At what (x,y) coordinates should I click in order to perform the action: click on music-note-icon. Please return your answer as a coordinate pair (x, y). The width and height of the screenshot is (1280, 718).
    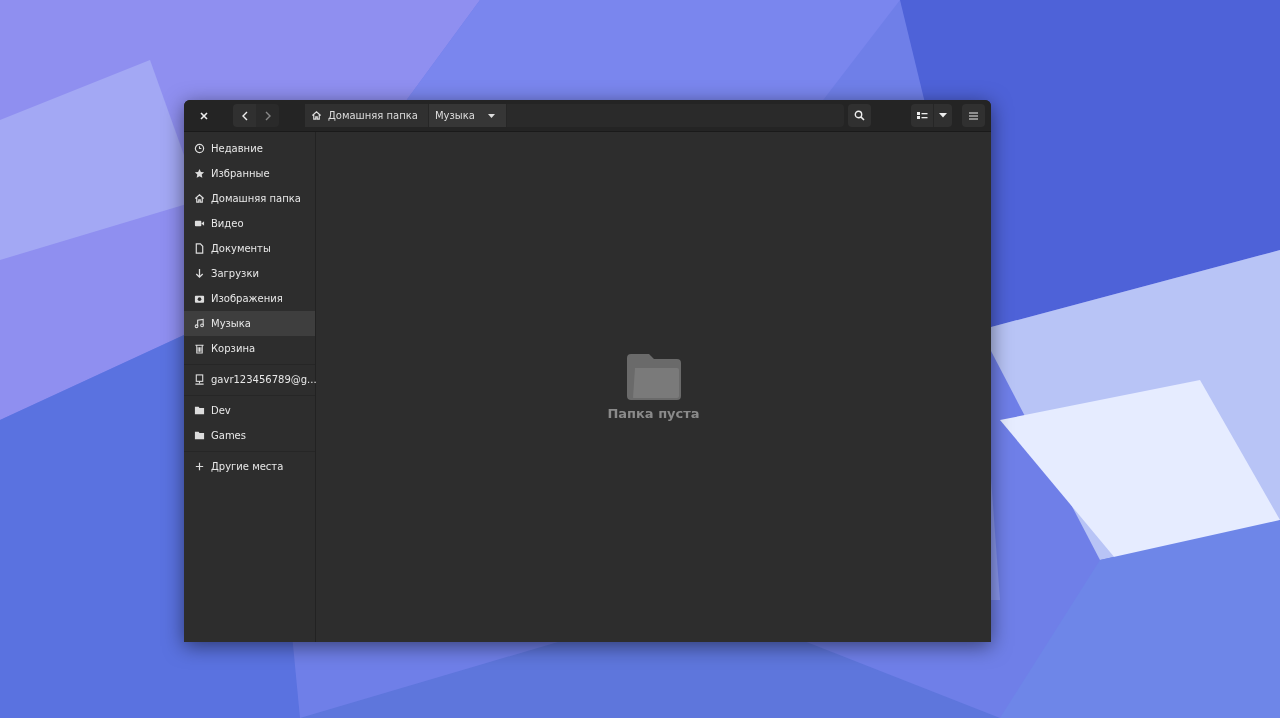
    Looking at the image, I should click on (199, 323).